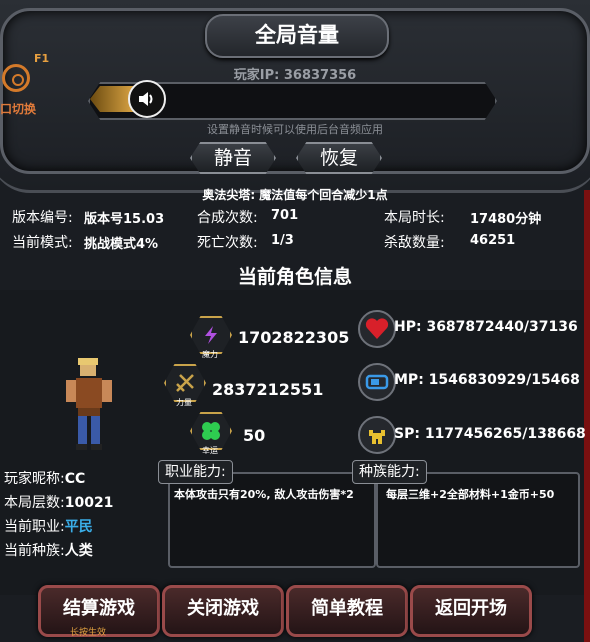 Image resolution: width=590 pixels, height=642 pixels. I want to click on mute-button: 静音, so click(233, 158).